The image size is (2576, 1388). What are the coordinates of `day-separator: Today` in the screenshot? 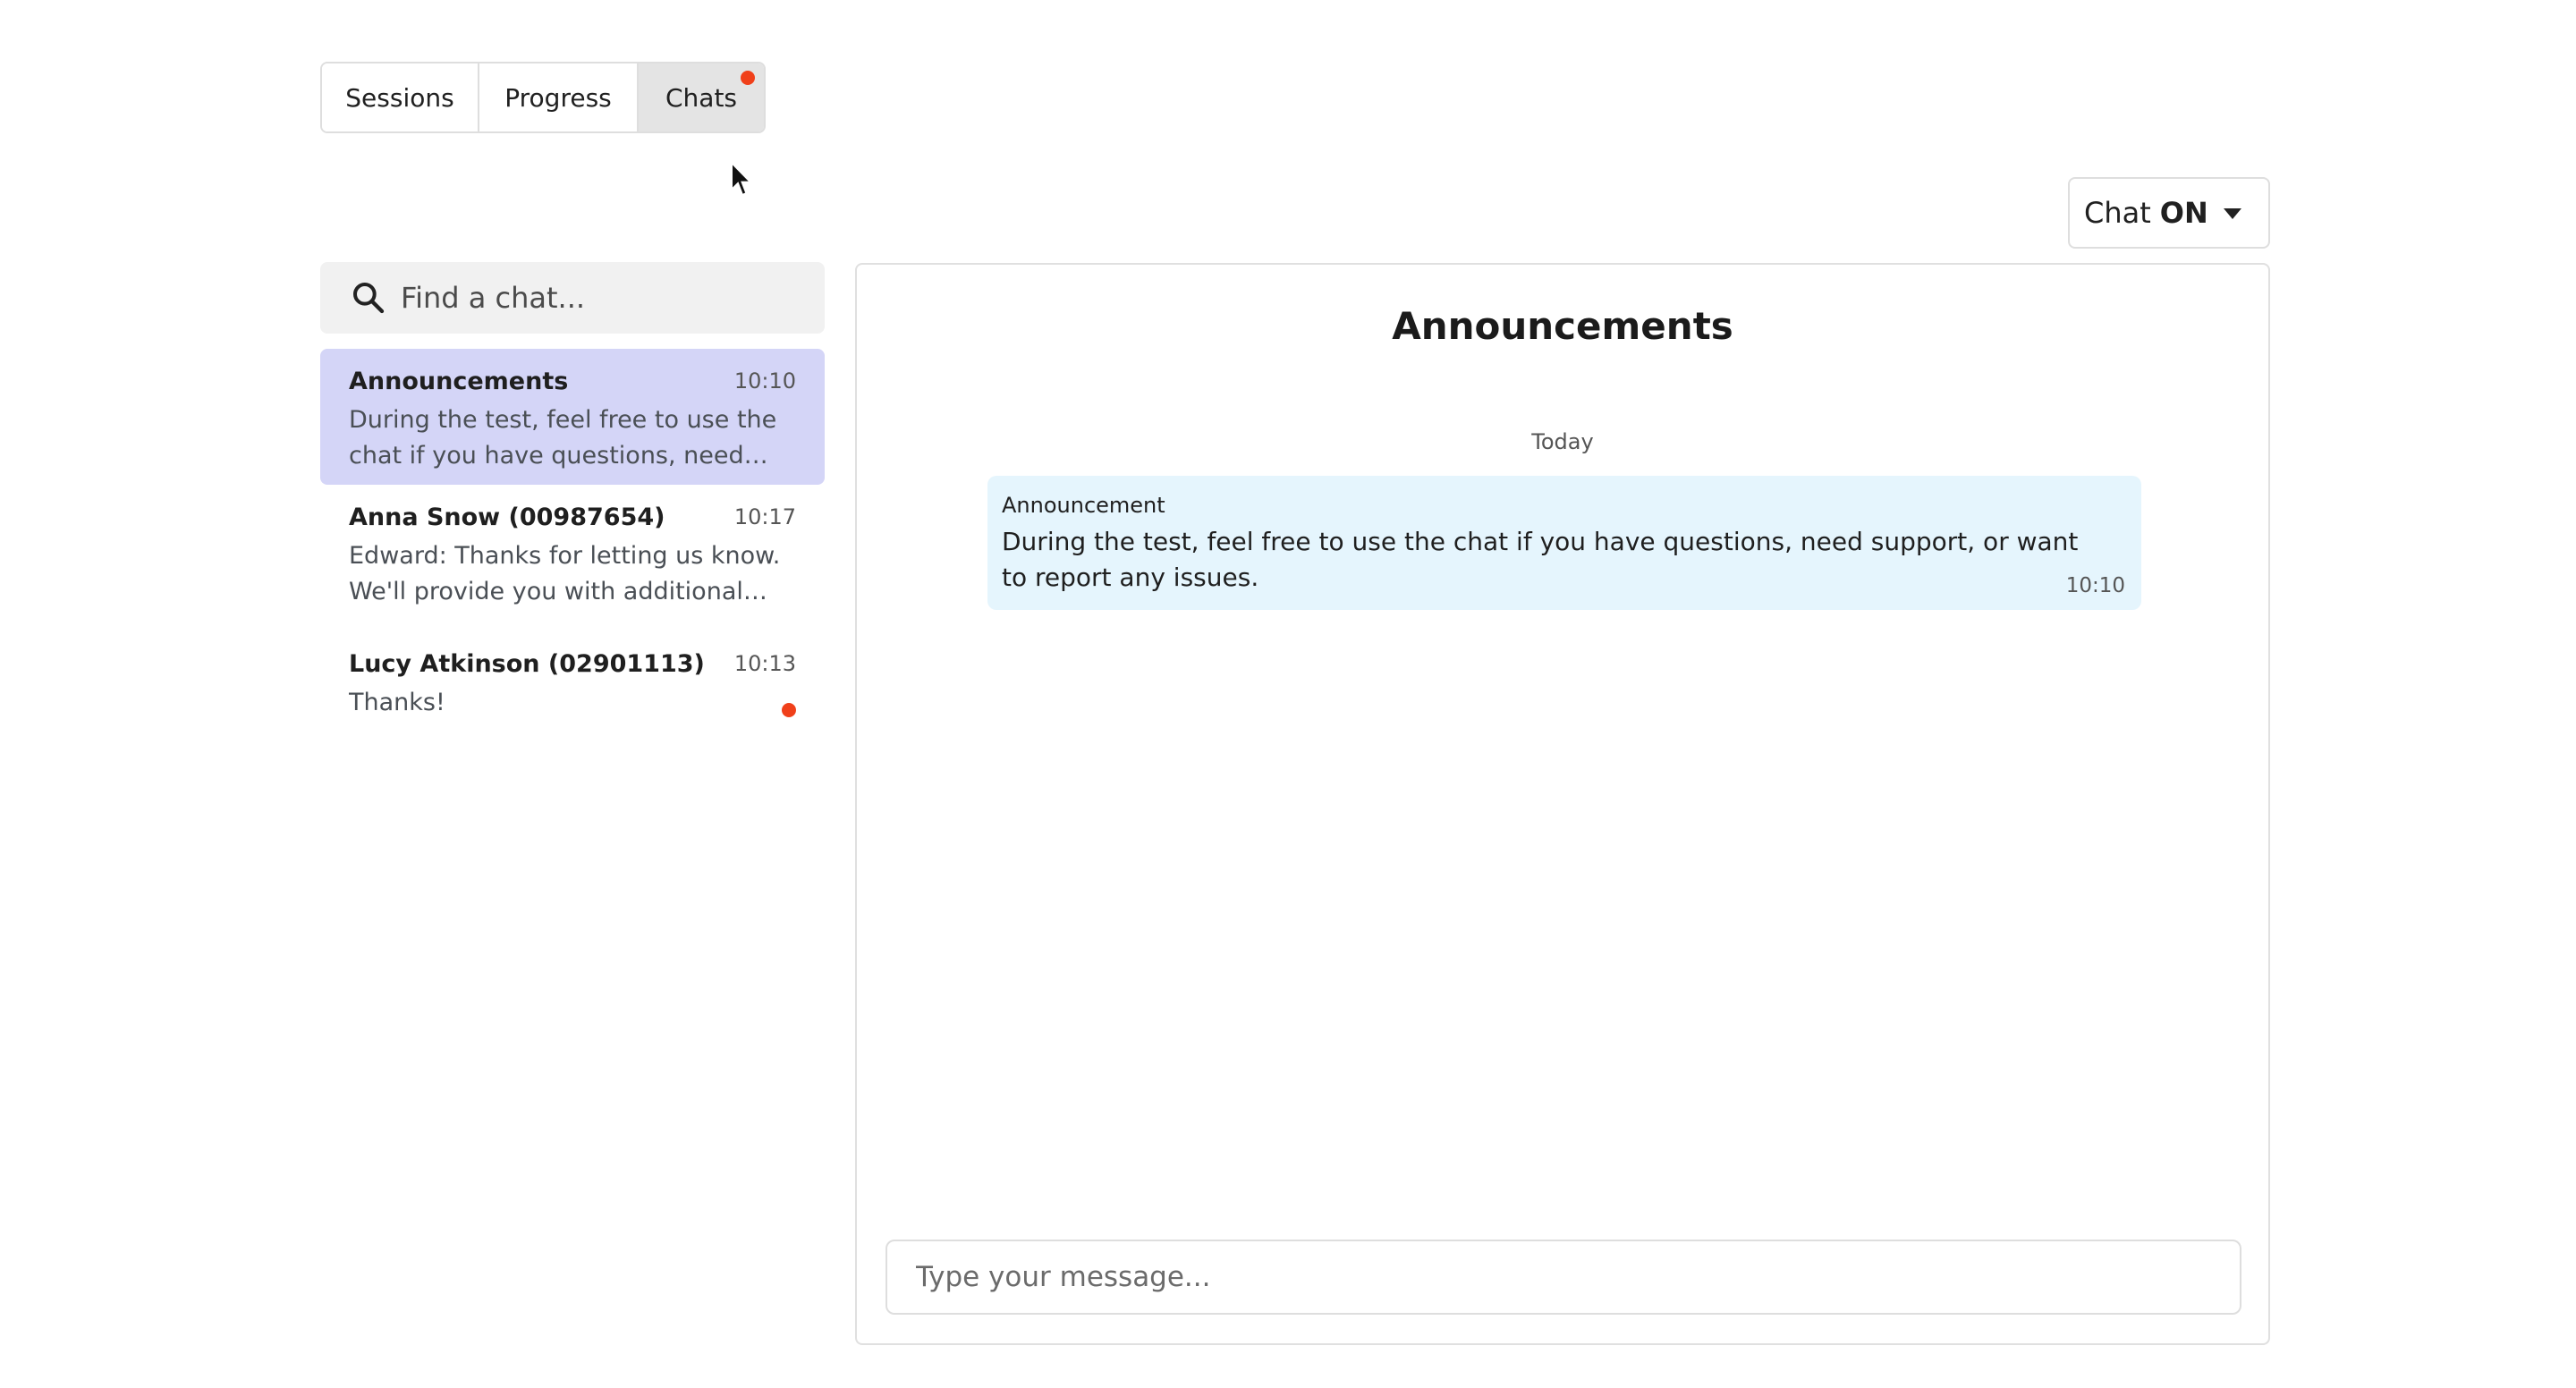 It's located at (1562, 442).